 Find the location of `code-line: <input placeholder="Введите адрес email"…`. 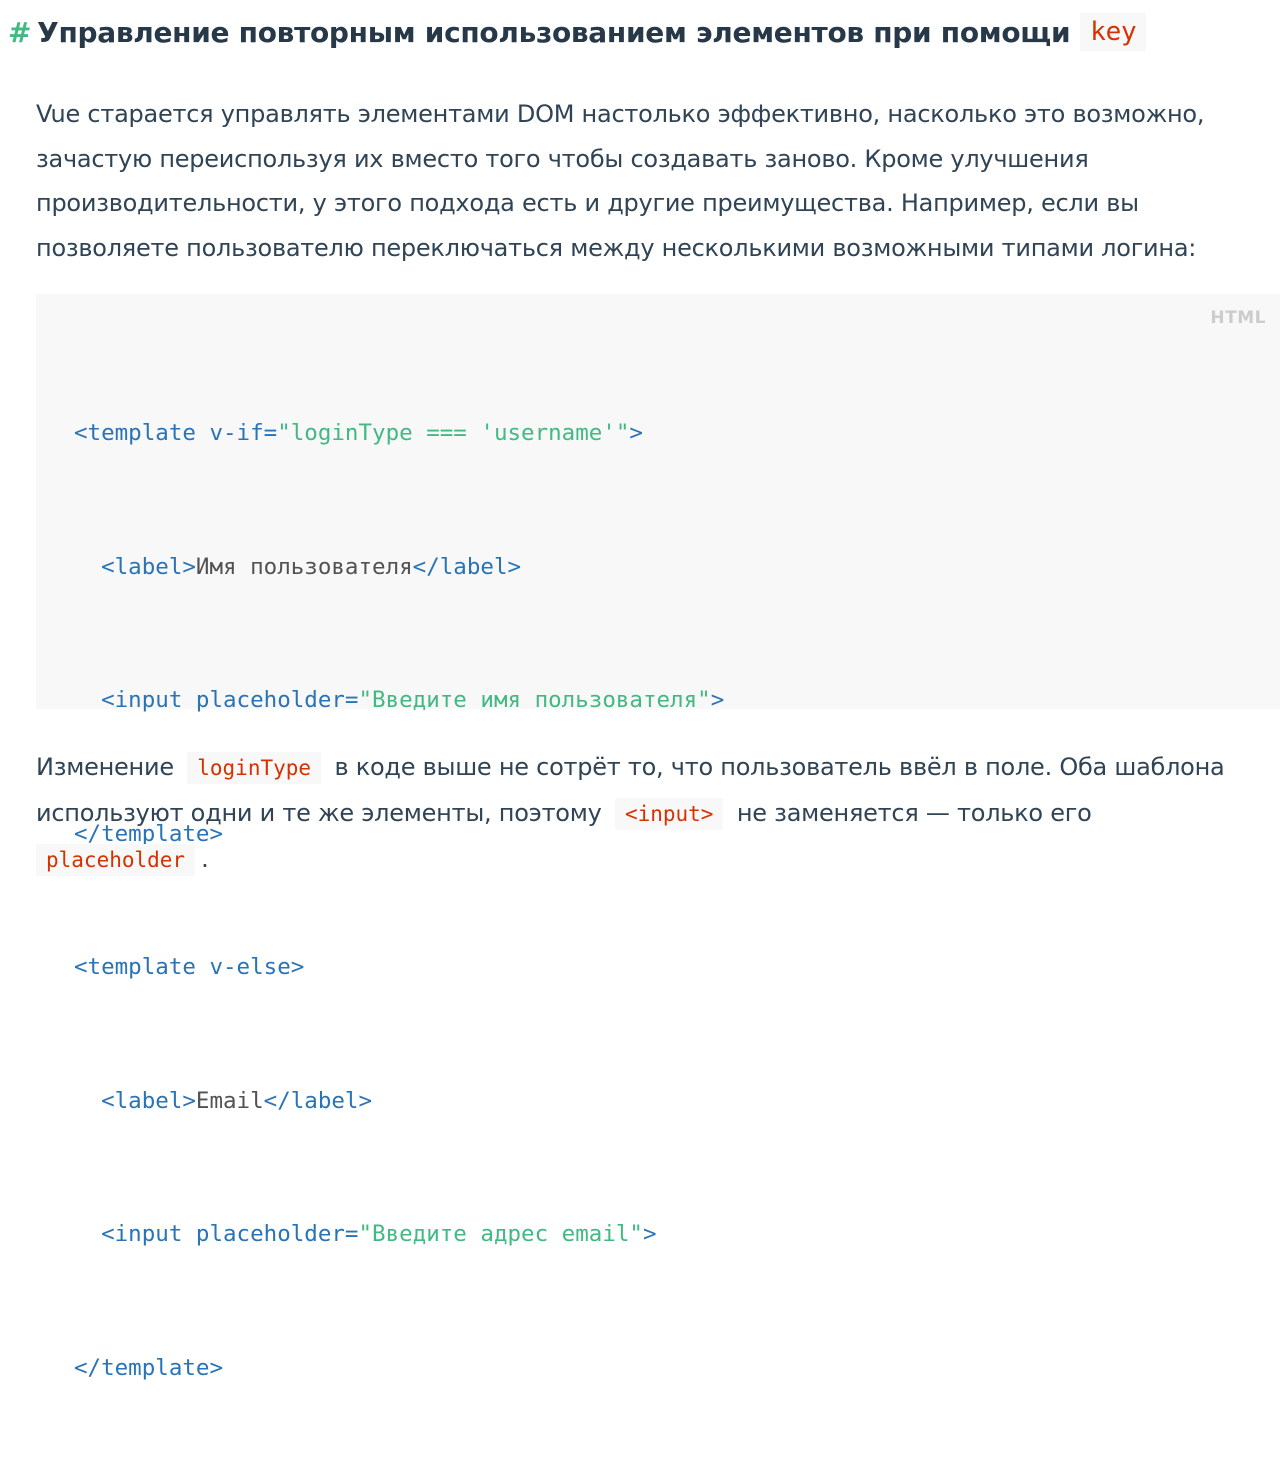

code-line: <input placeholder="Введите адрес email"… is located at coordinates (399, 1234).